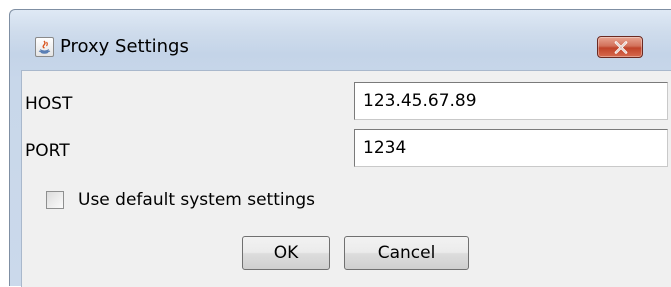 This screenshot has width=671, height=287. Describe the element at coordinates (124, 46) in the screenshot. I see `window-title: Proxy Settings` at that location.